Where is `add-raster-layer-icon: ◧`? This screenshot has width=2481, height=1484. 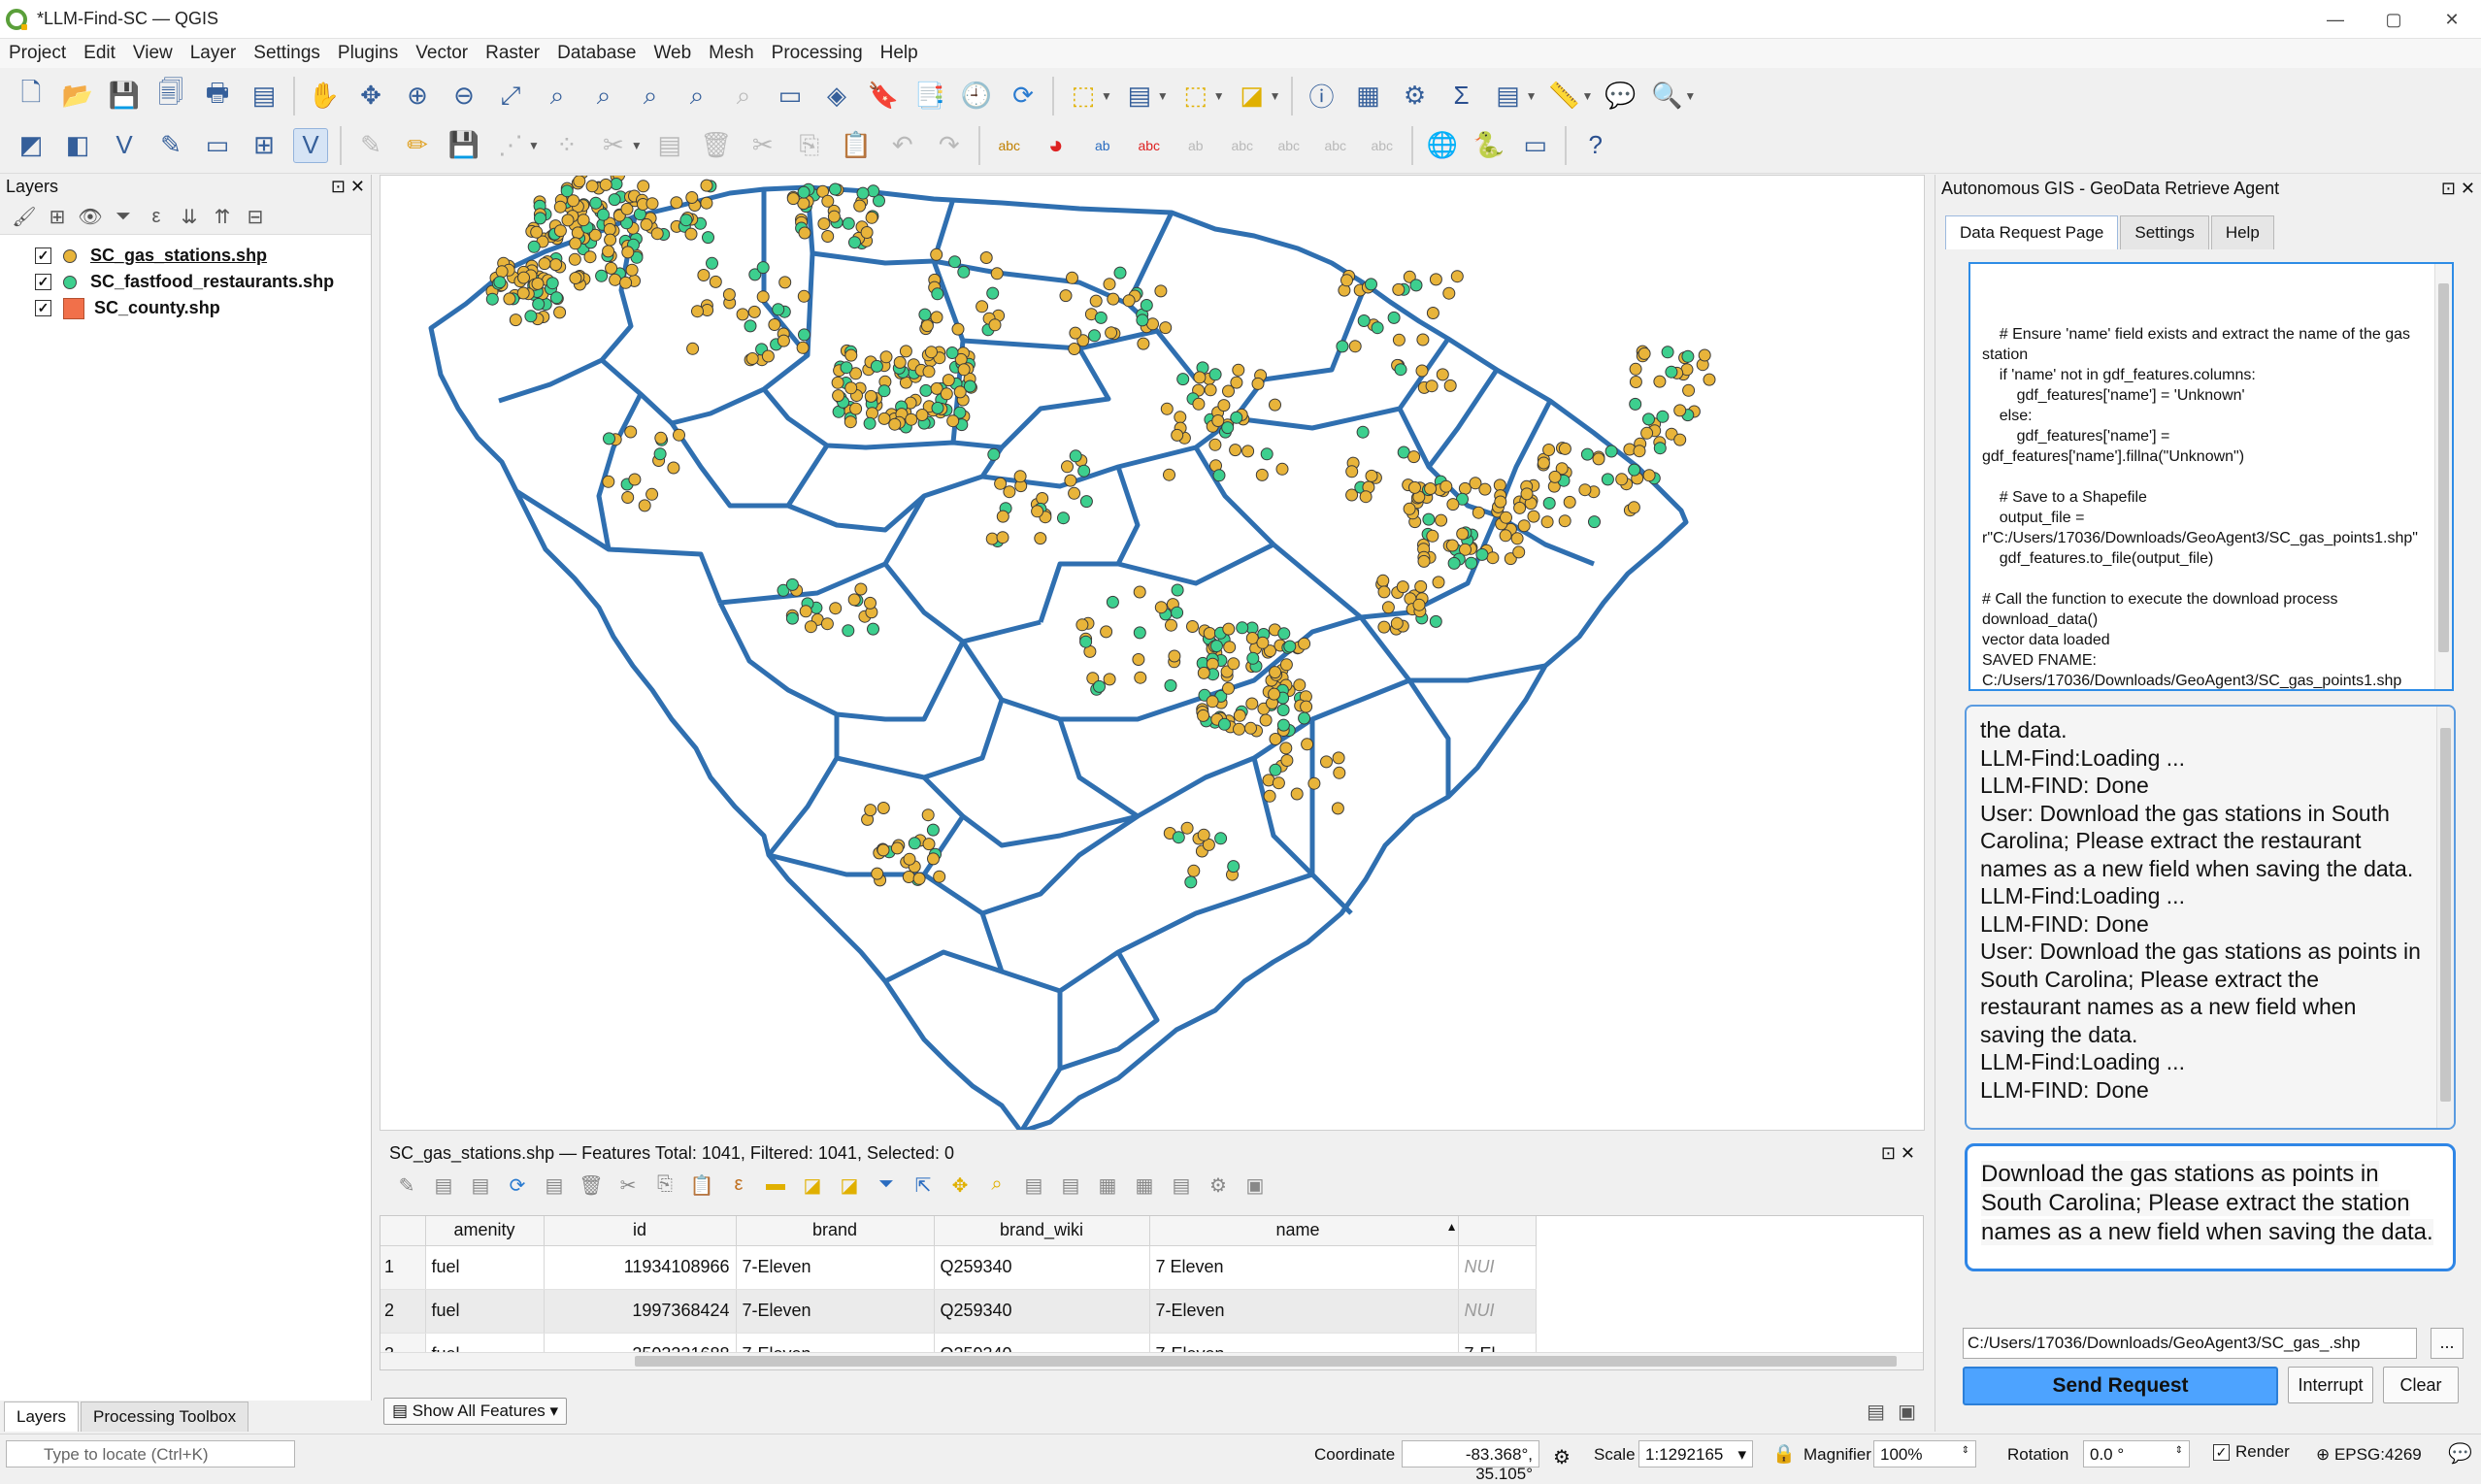
add-raster-layer-icon: ◧ is located at coordinates (77, 145).